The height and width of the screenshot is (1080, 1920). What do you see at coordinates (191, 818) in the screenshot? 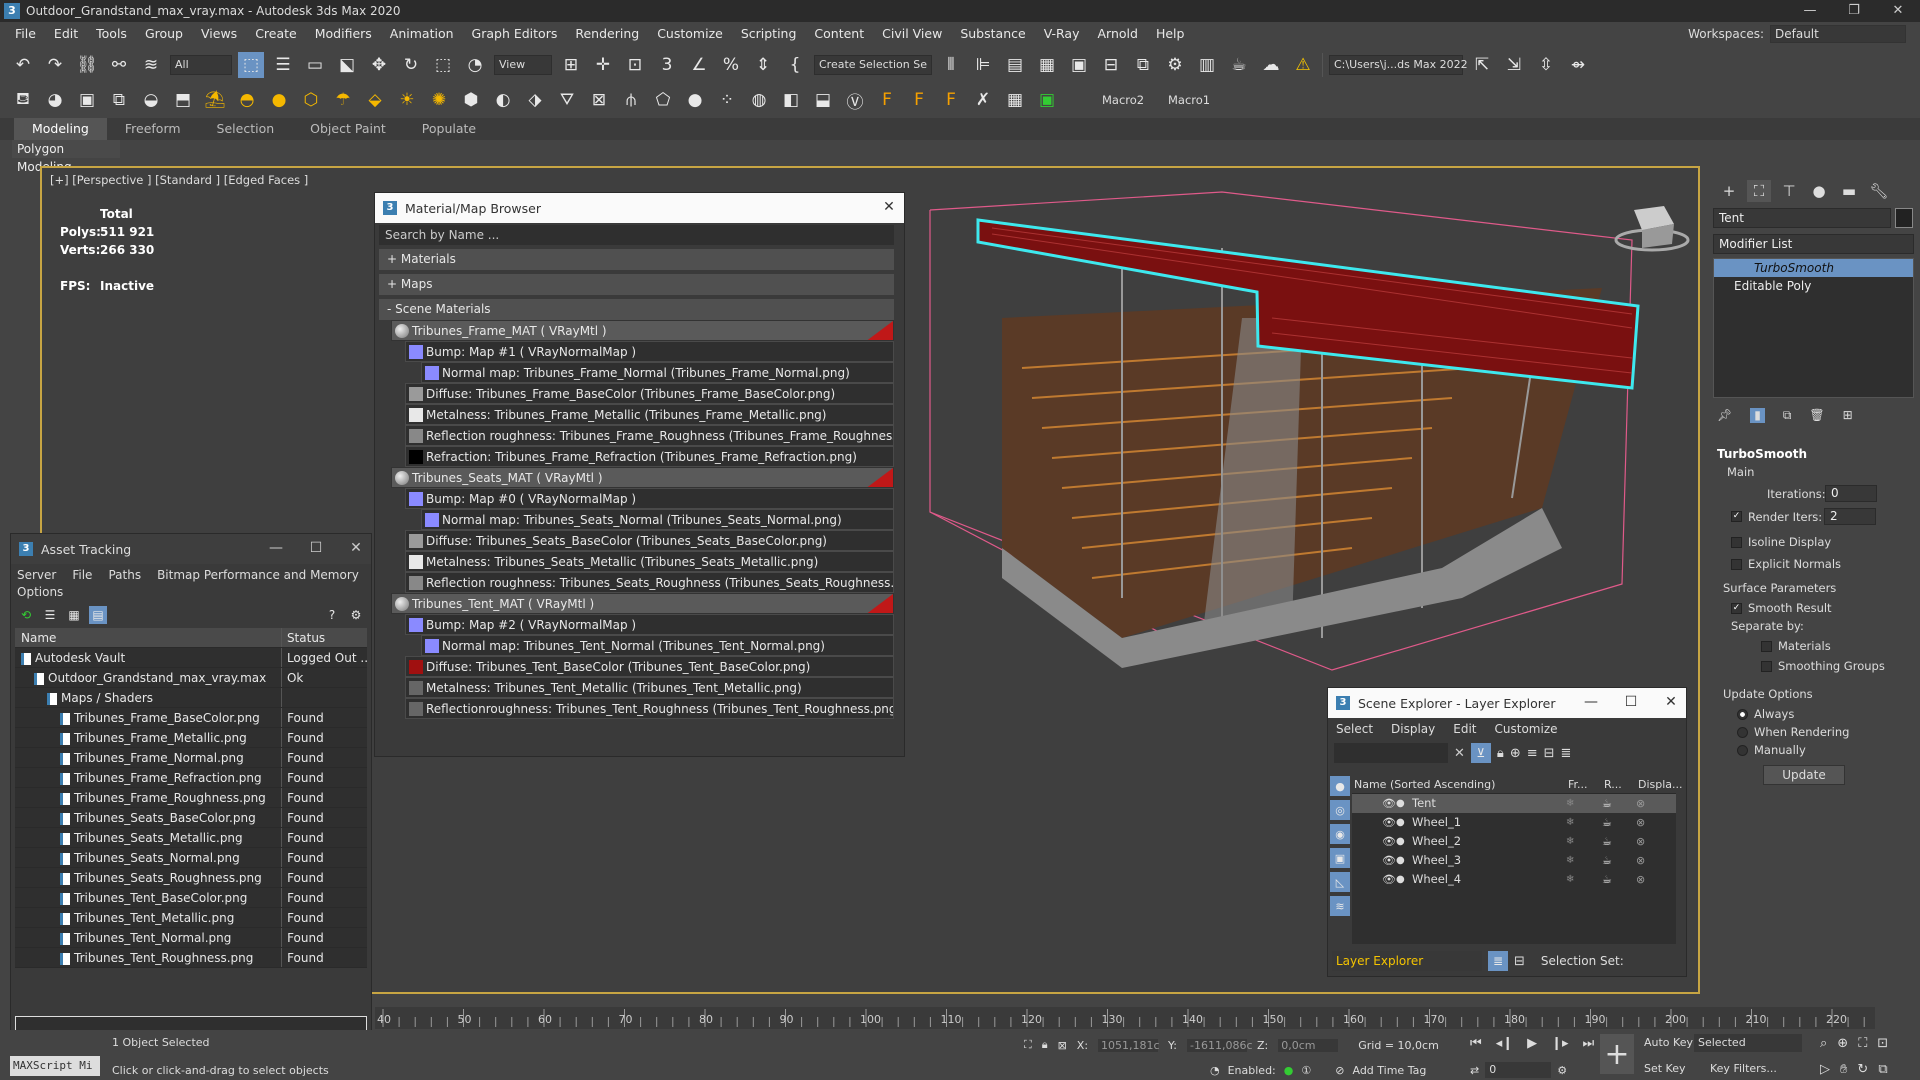
I see `table-row: Tribunes_Seats_BaseColor.png Found` at bounding box center [191, 818].